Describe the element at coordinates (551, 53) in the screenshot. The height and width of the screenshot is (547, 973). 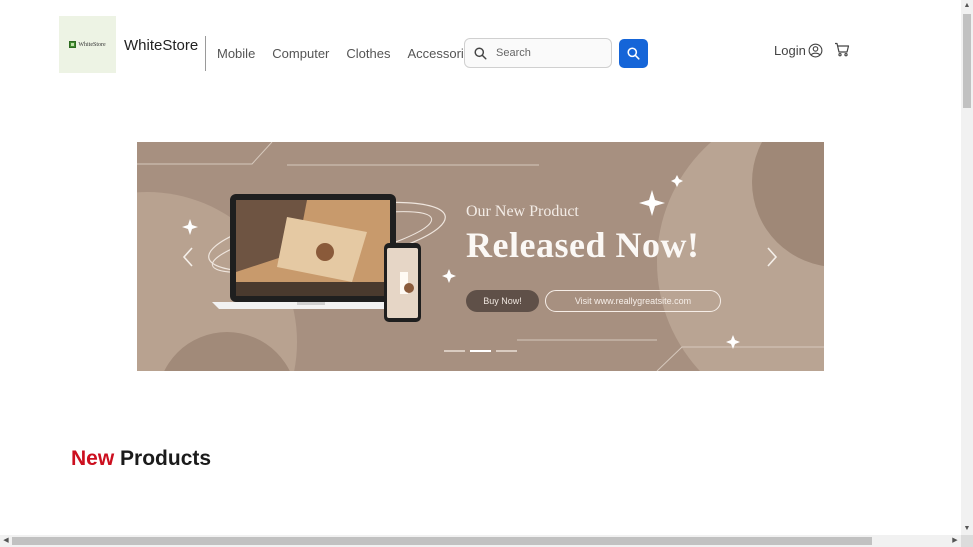
I see `search-input` at that location.